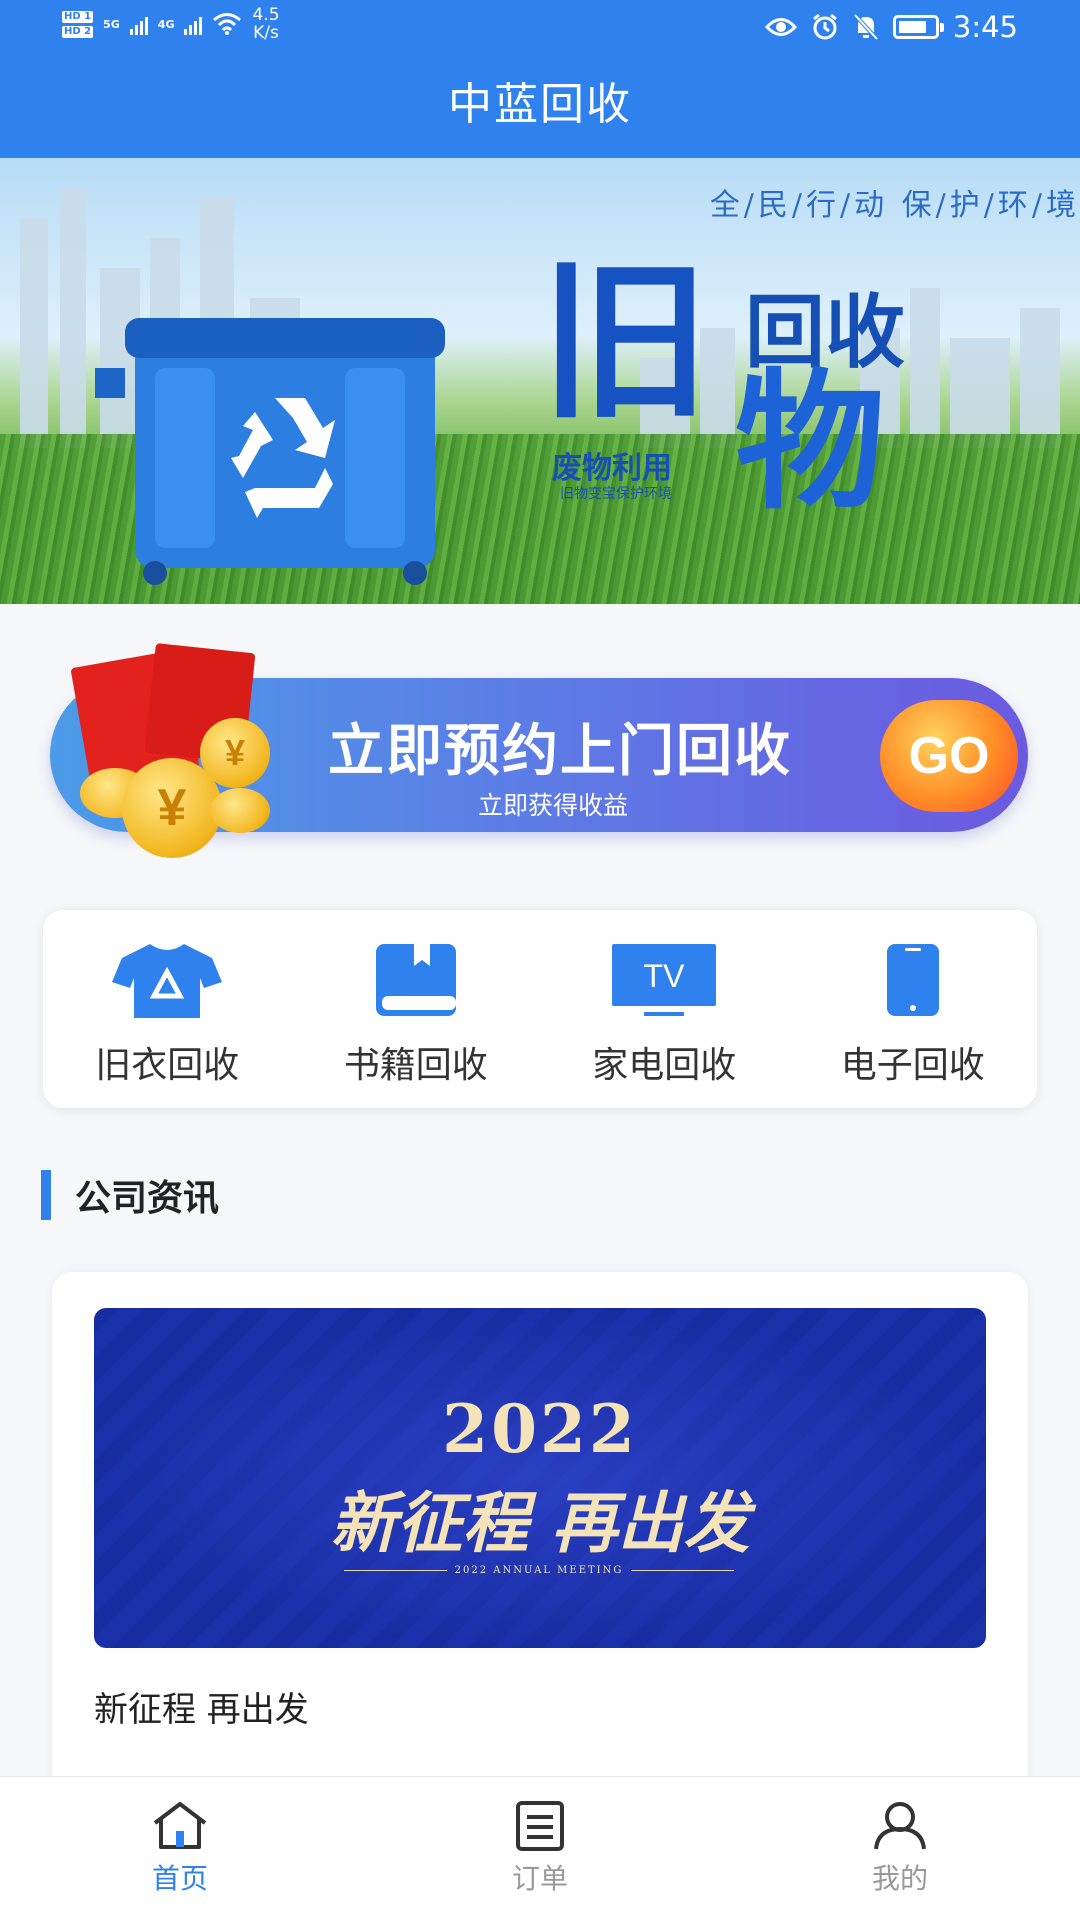 The image size is (1080, 1920). What do you see at coordinates (899, 1878) in the screenshot?
I see `nav-label: 我的` at bounding box center [899, 1878].